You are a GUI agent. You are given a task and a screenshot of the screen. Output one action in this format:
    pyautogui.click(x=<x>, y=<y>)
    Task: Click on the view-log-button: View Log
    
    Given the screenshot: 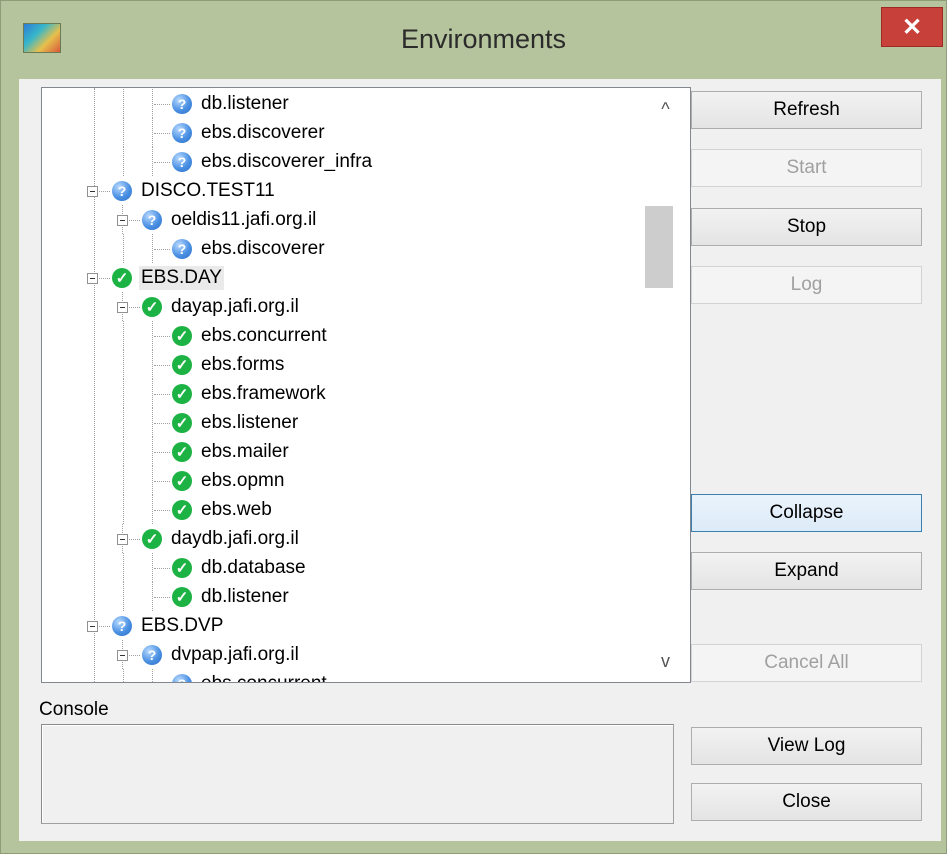 What is the action you would take?
    pyautogui.click(x=806, y=746)
    